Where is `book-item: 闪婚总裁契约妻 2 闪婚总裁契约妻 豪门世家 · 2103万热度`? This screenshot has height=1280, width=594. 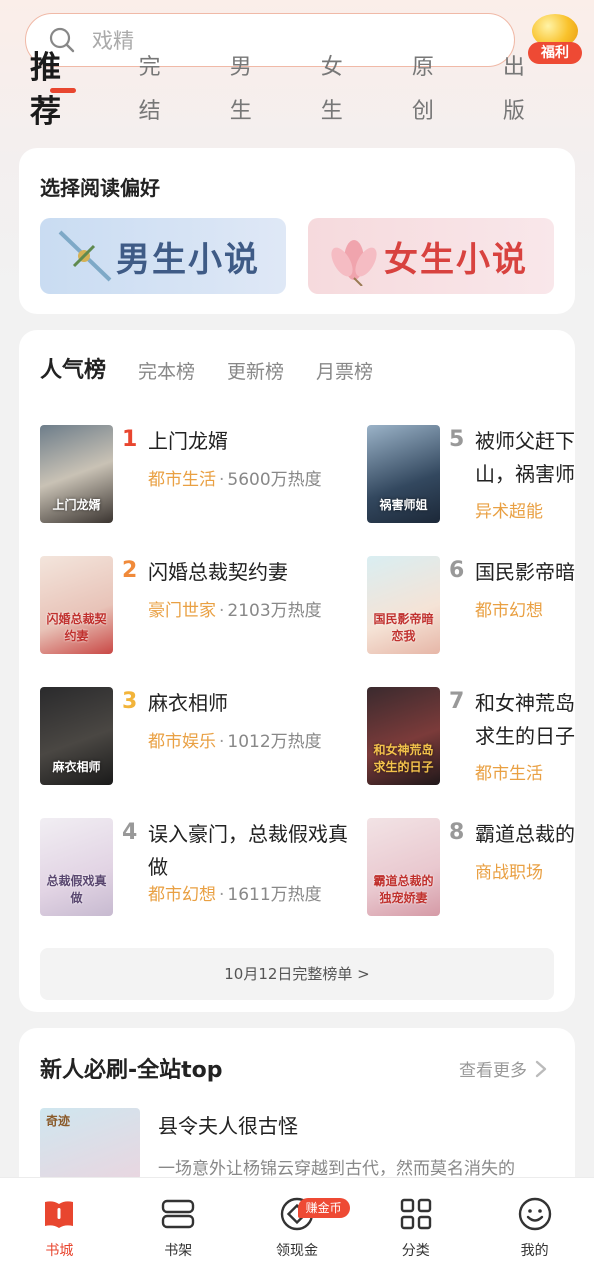
book-item: 闪婚总裁契约妻 2 闪婚总裁契约妻 豪门世家 · 2103万热度 is located at coordinates (200, 606).